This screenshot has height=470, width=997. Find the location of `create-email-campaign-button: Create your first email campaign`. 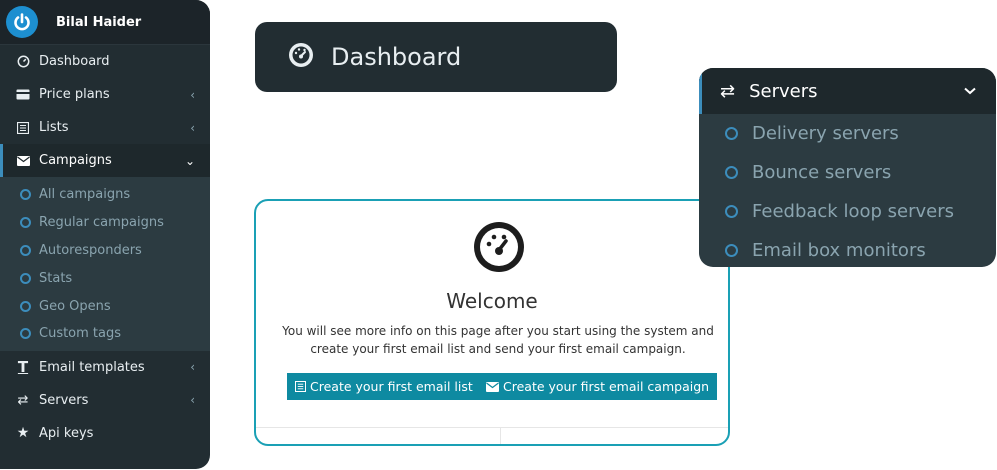

create-email-campaign-button: Create your first email campaign is located at coordinates (598, 386).